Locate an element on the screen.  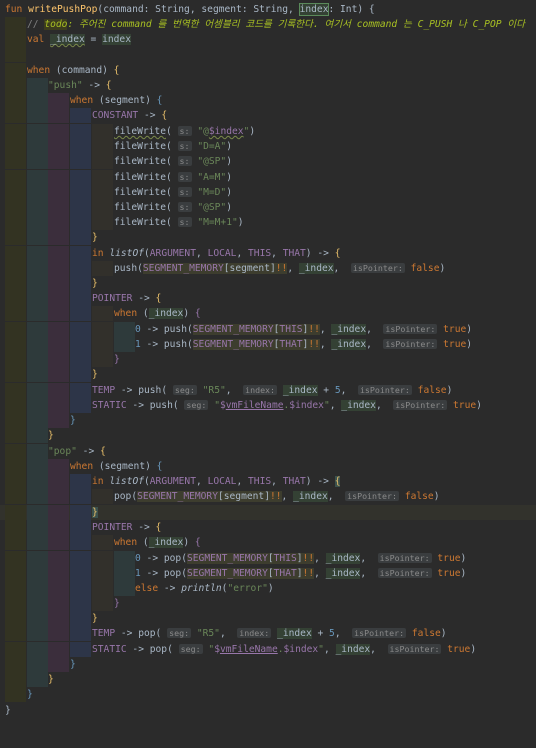
code-line-9: fileWrite( s: "@$index") is located at coordinates (268, 131).